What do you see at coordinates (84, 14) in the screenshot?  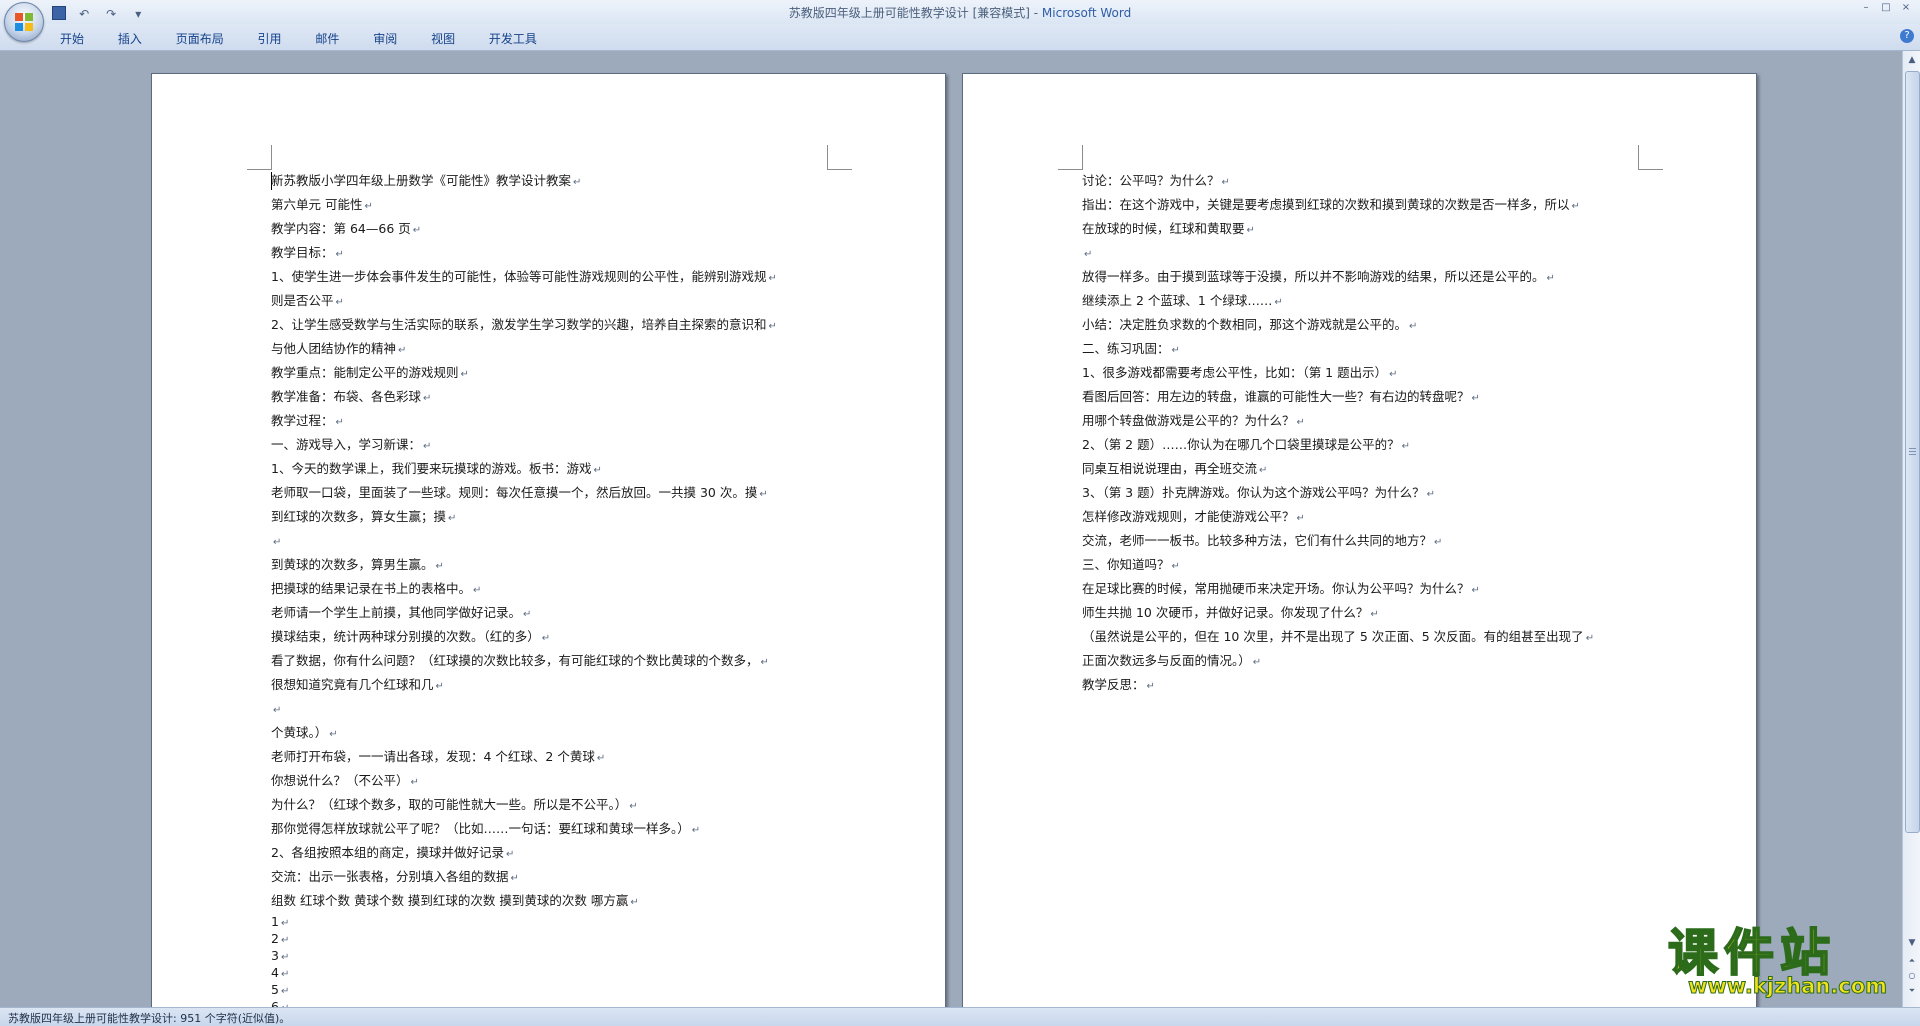 I see `undo-icon: ↶` at bounding box center [84, 14].